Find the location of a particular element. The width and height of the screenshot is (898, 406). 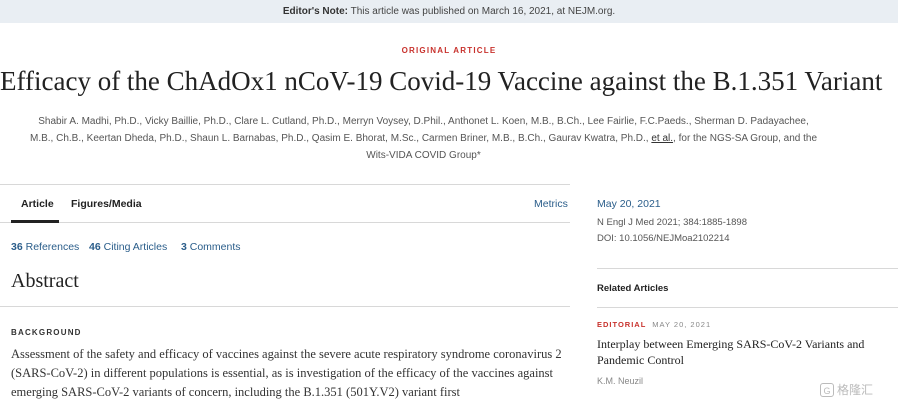

related-article-meta: EDITORIAL MAY 20, 2021 is located at coordinates (654, 324).